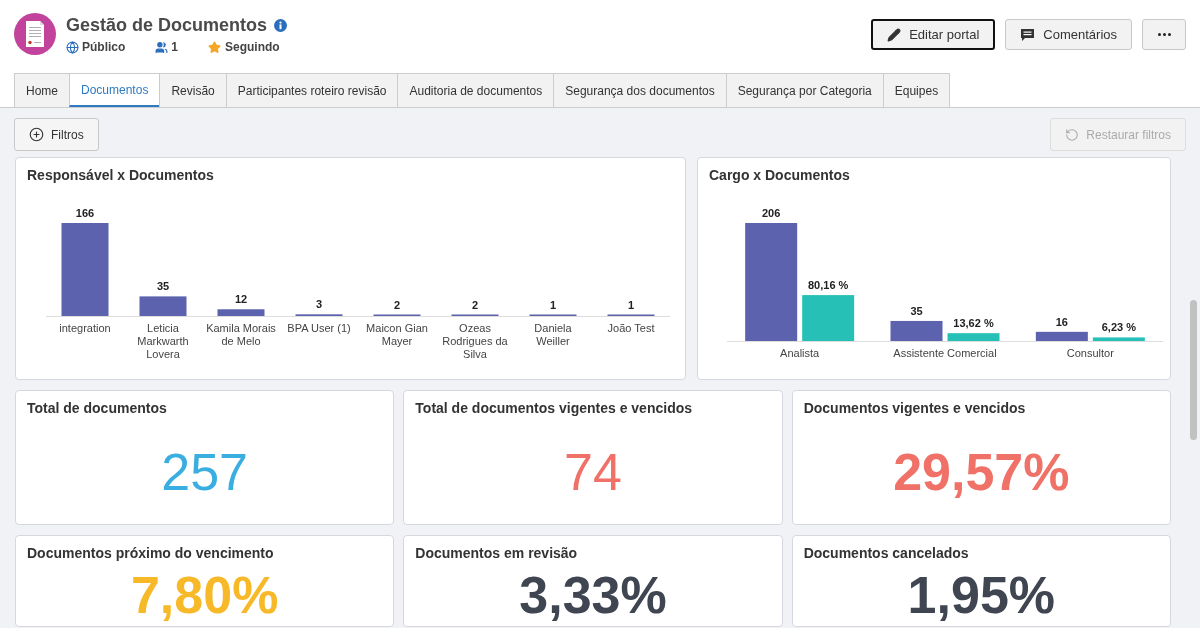  Describe the element at coordinates (1193, 370) in the screenshot. I see `scrollbar-thumb` at that location.